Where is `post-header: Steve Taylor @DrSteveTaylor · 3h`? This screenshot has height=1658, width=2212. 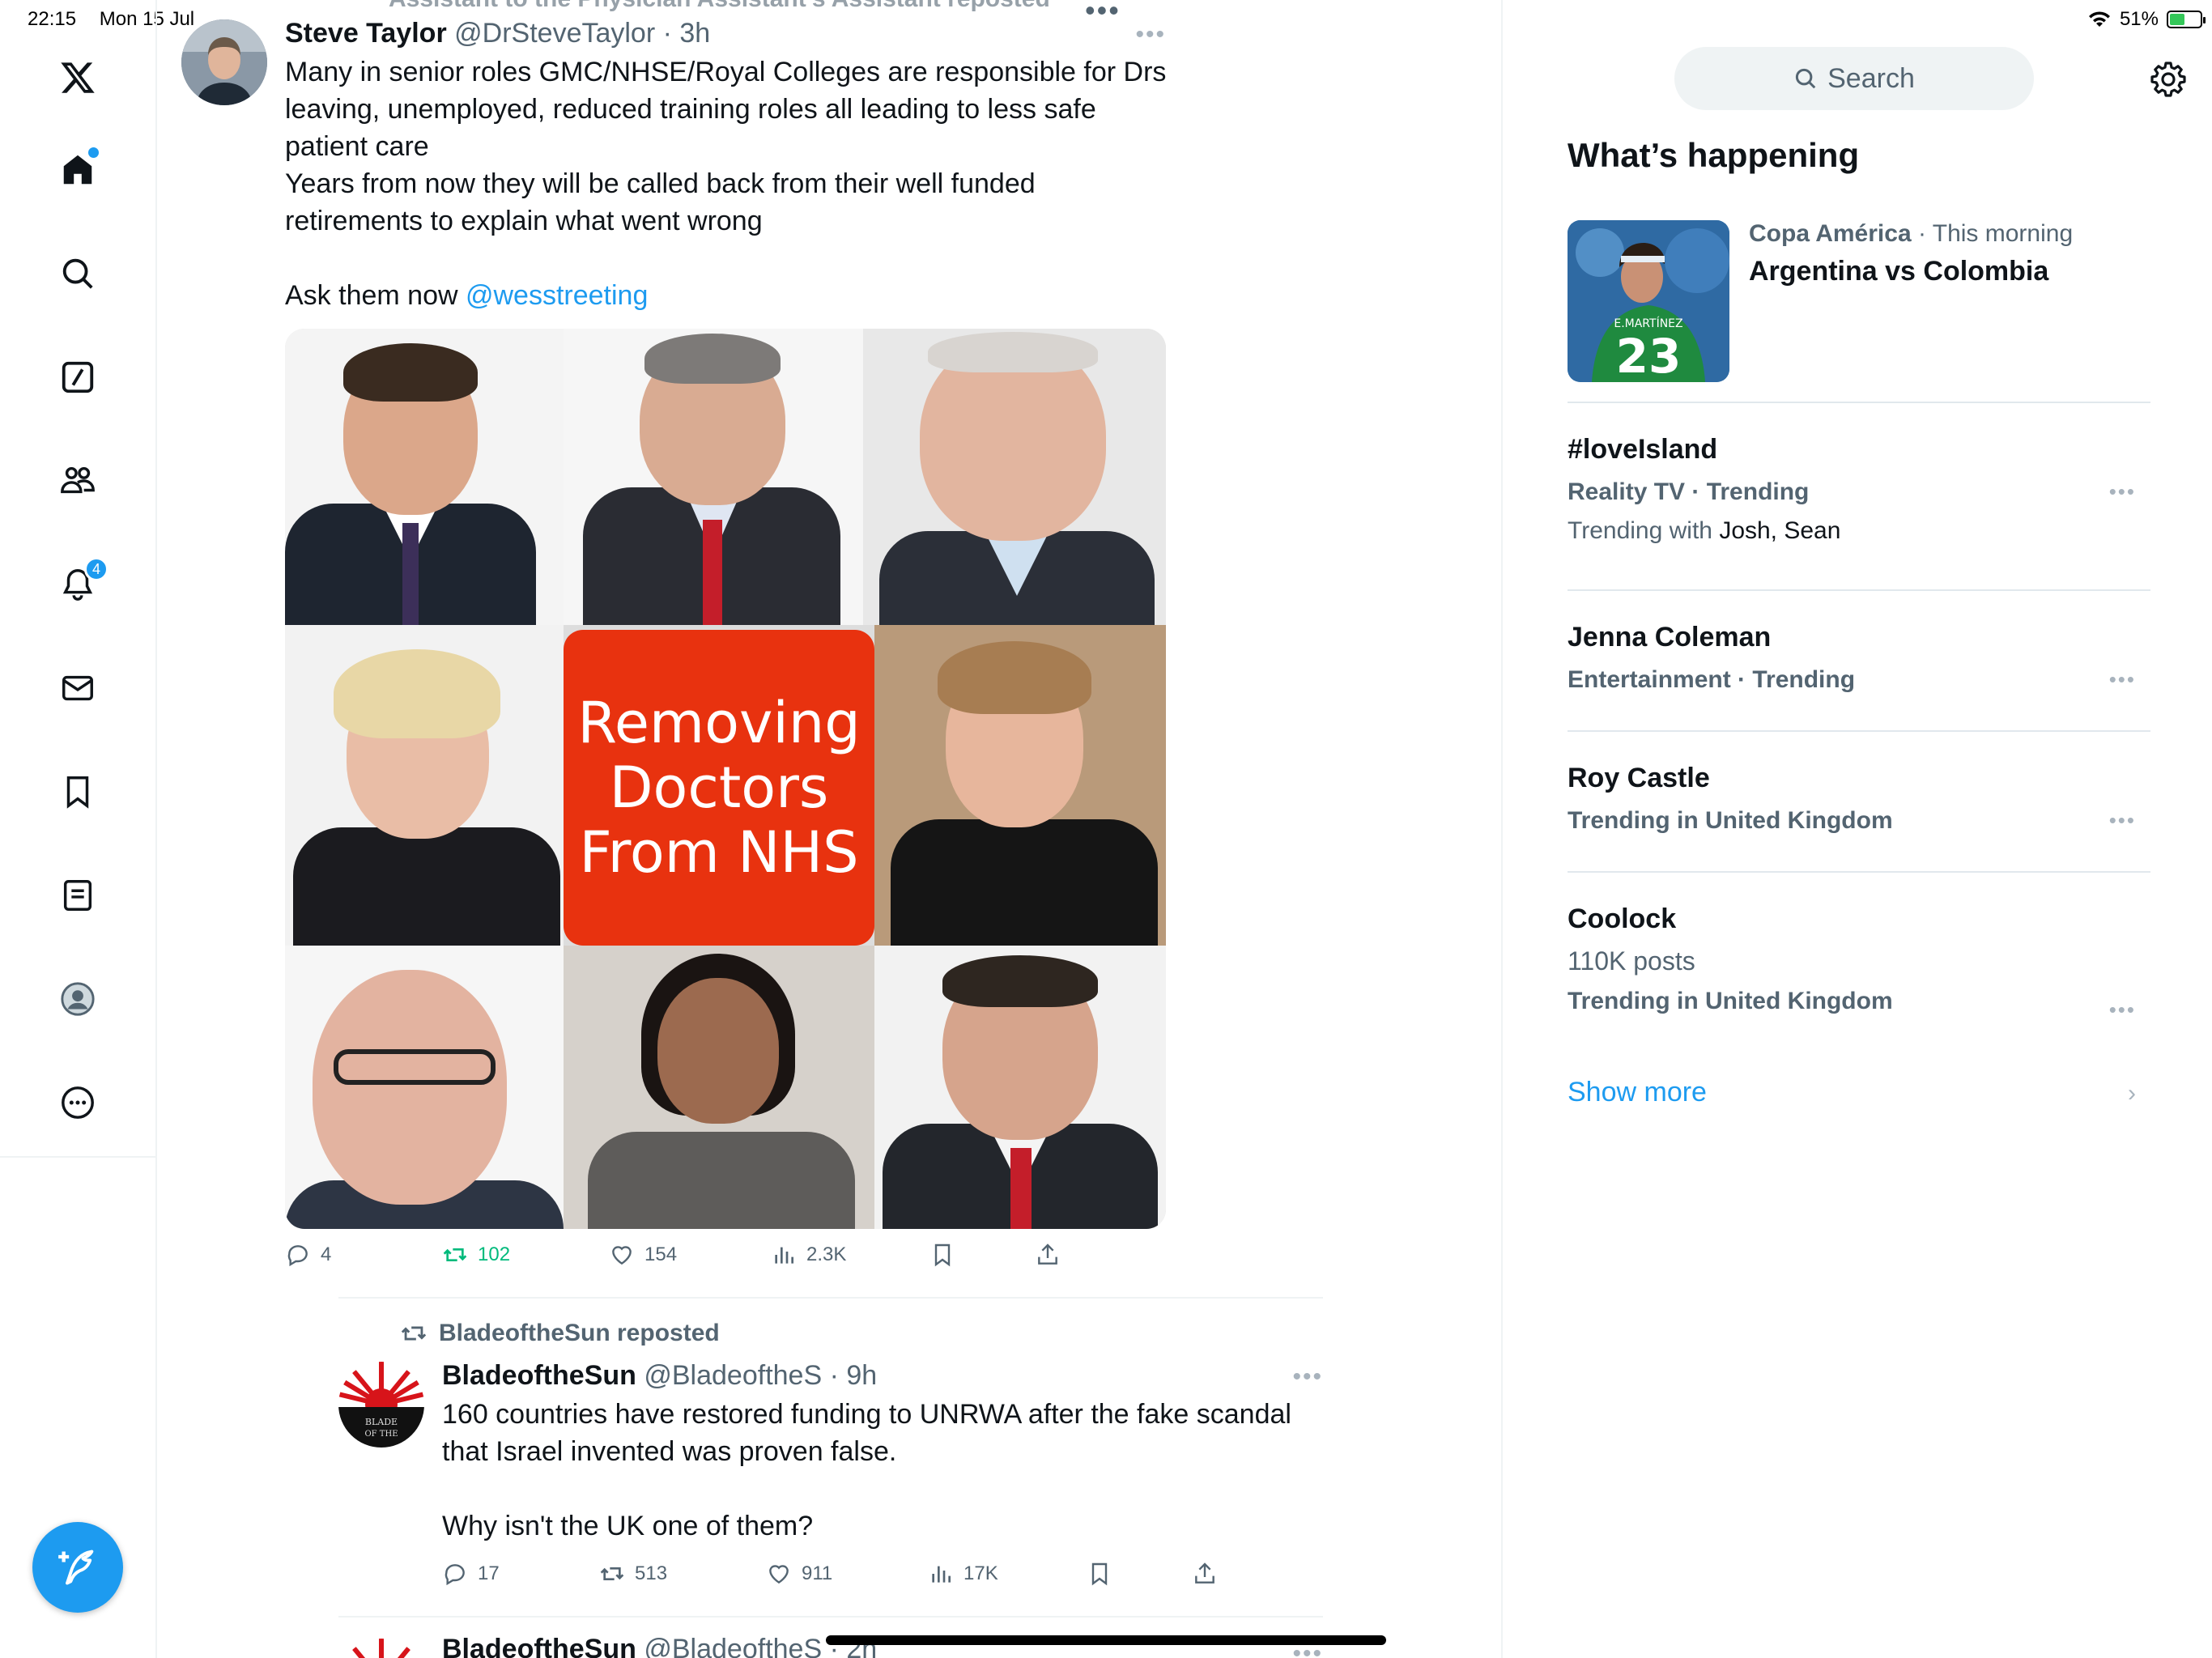 post-header: Steve Taylor @DrSteveTaylor · 3h is located at coordinates (497, 33).